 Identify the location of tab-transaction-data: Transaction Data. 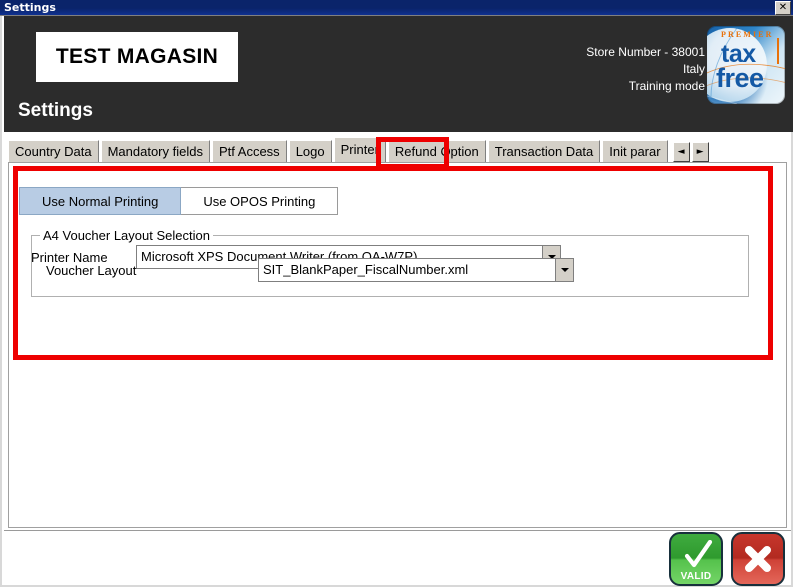
(544, 151).